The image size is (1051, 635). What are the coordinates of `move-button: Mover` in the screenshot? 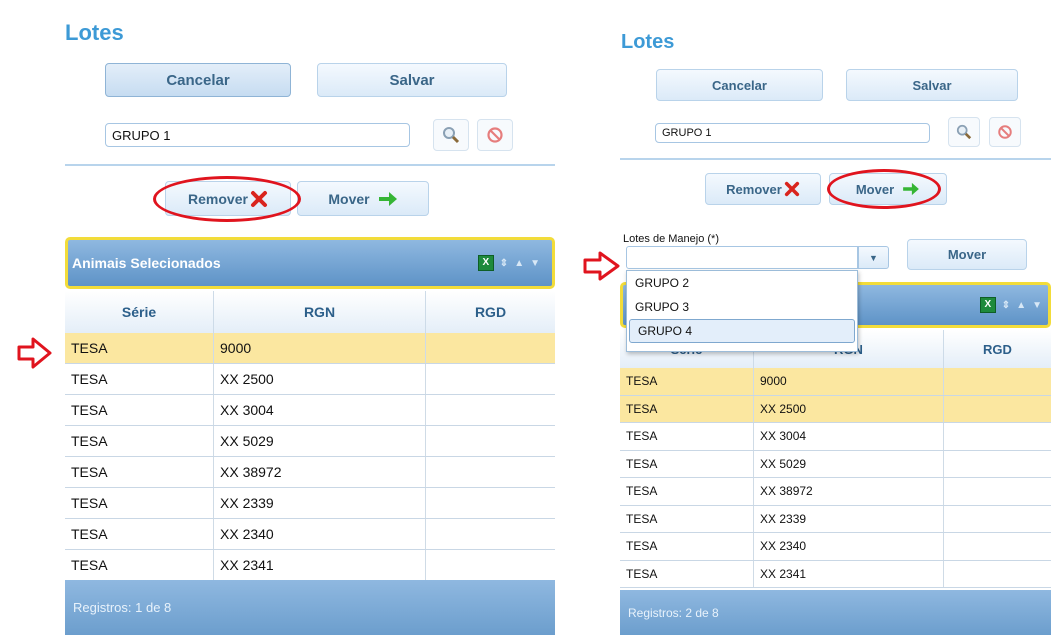 It's located at (363, 198).